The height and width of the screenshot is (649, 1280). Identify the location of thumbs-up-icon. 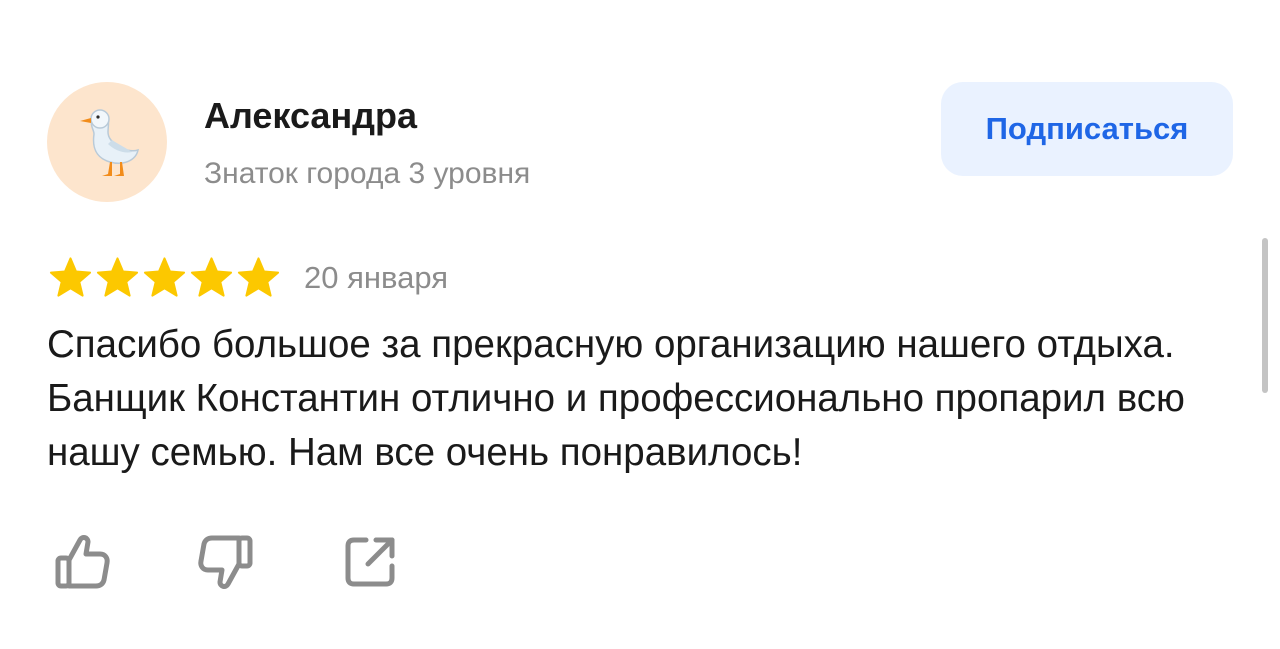
(82, 562).